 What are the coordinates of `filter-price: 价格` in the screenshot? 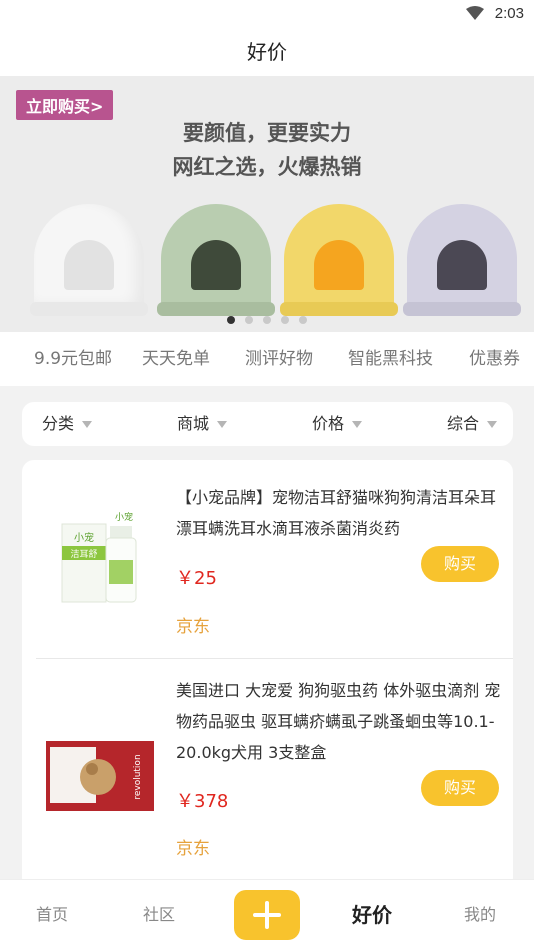 It's located at (337, 424).